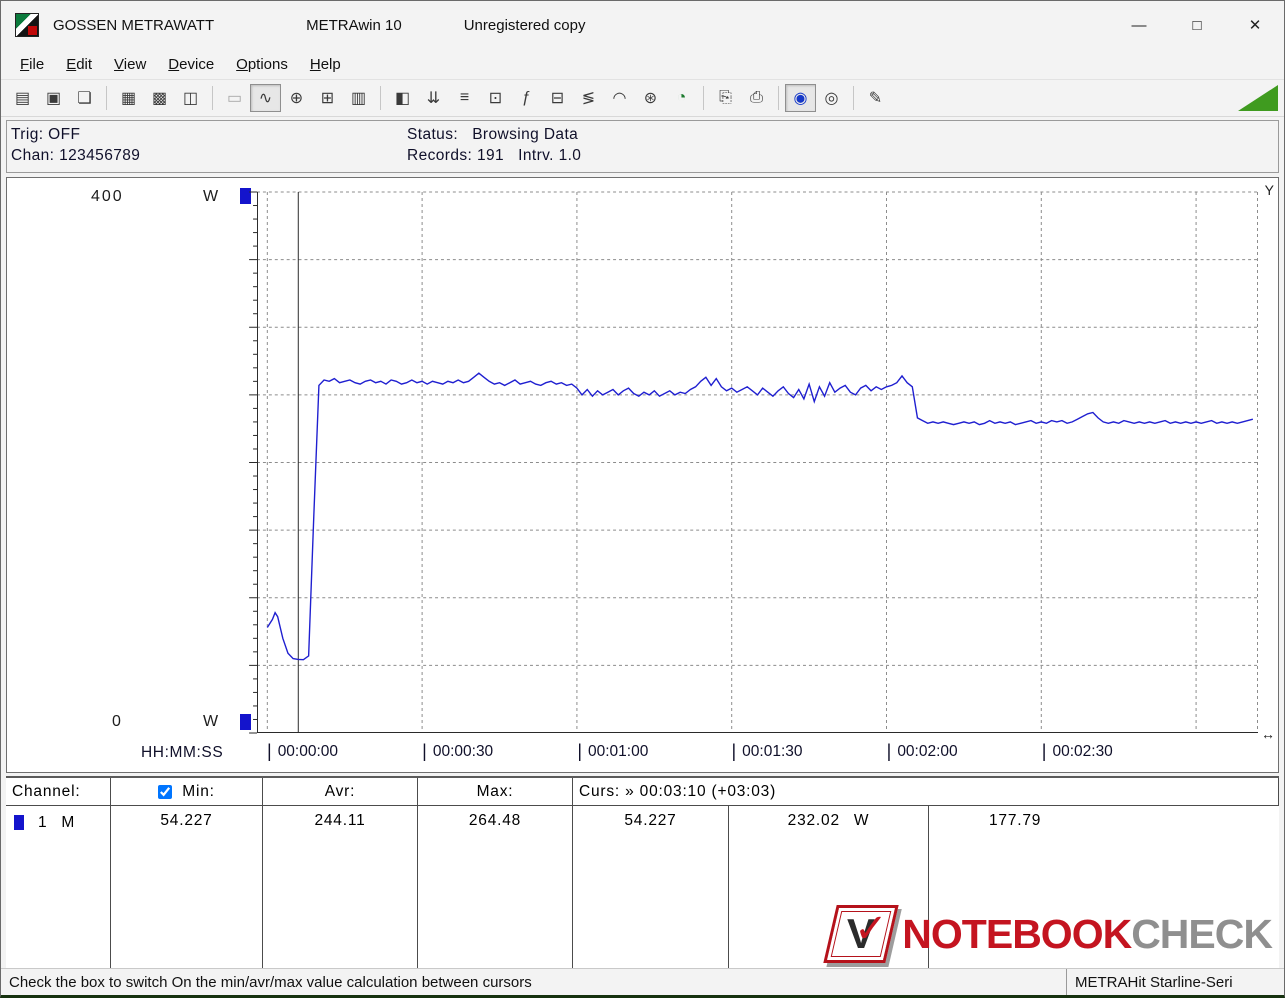 The height and width of the screenshot is (998, 1285). I want to click on print-icon: ⎙, so click(756, 97).